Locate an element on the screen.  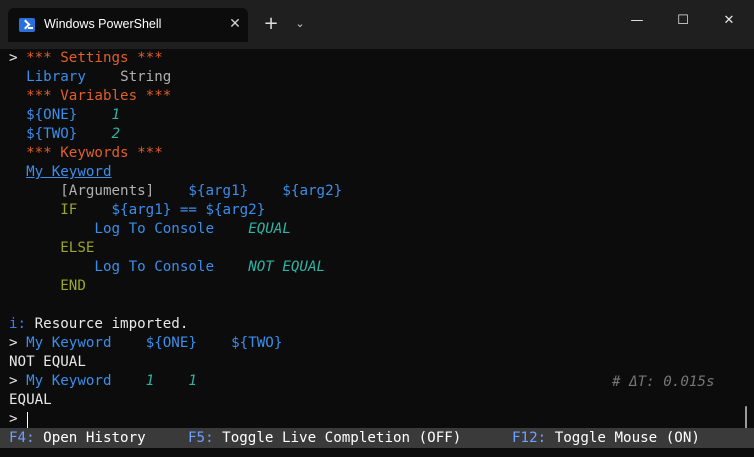
variable-value: 1 is located at coordinates (116, 115).